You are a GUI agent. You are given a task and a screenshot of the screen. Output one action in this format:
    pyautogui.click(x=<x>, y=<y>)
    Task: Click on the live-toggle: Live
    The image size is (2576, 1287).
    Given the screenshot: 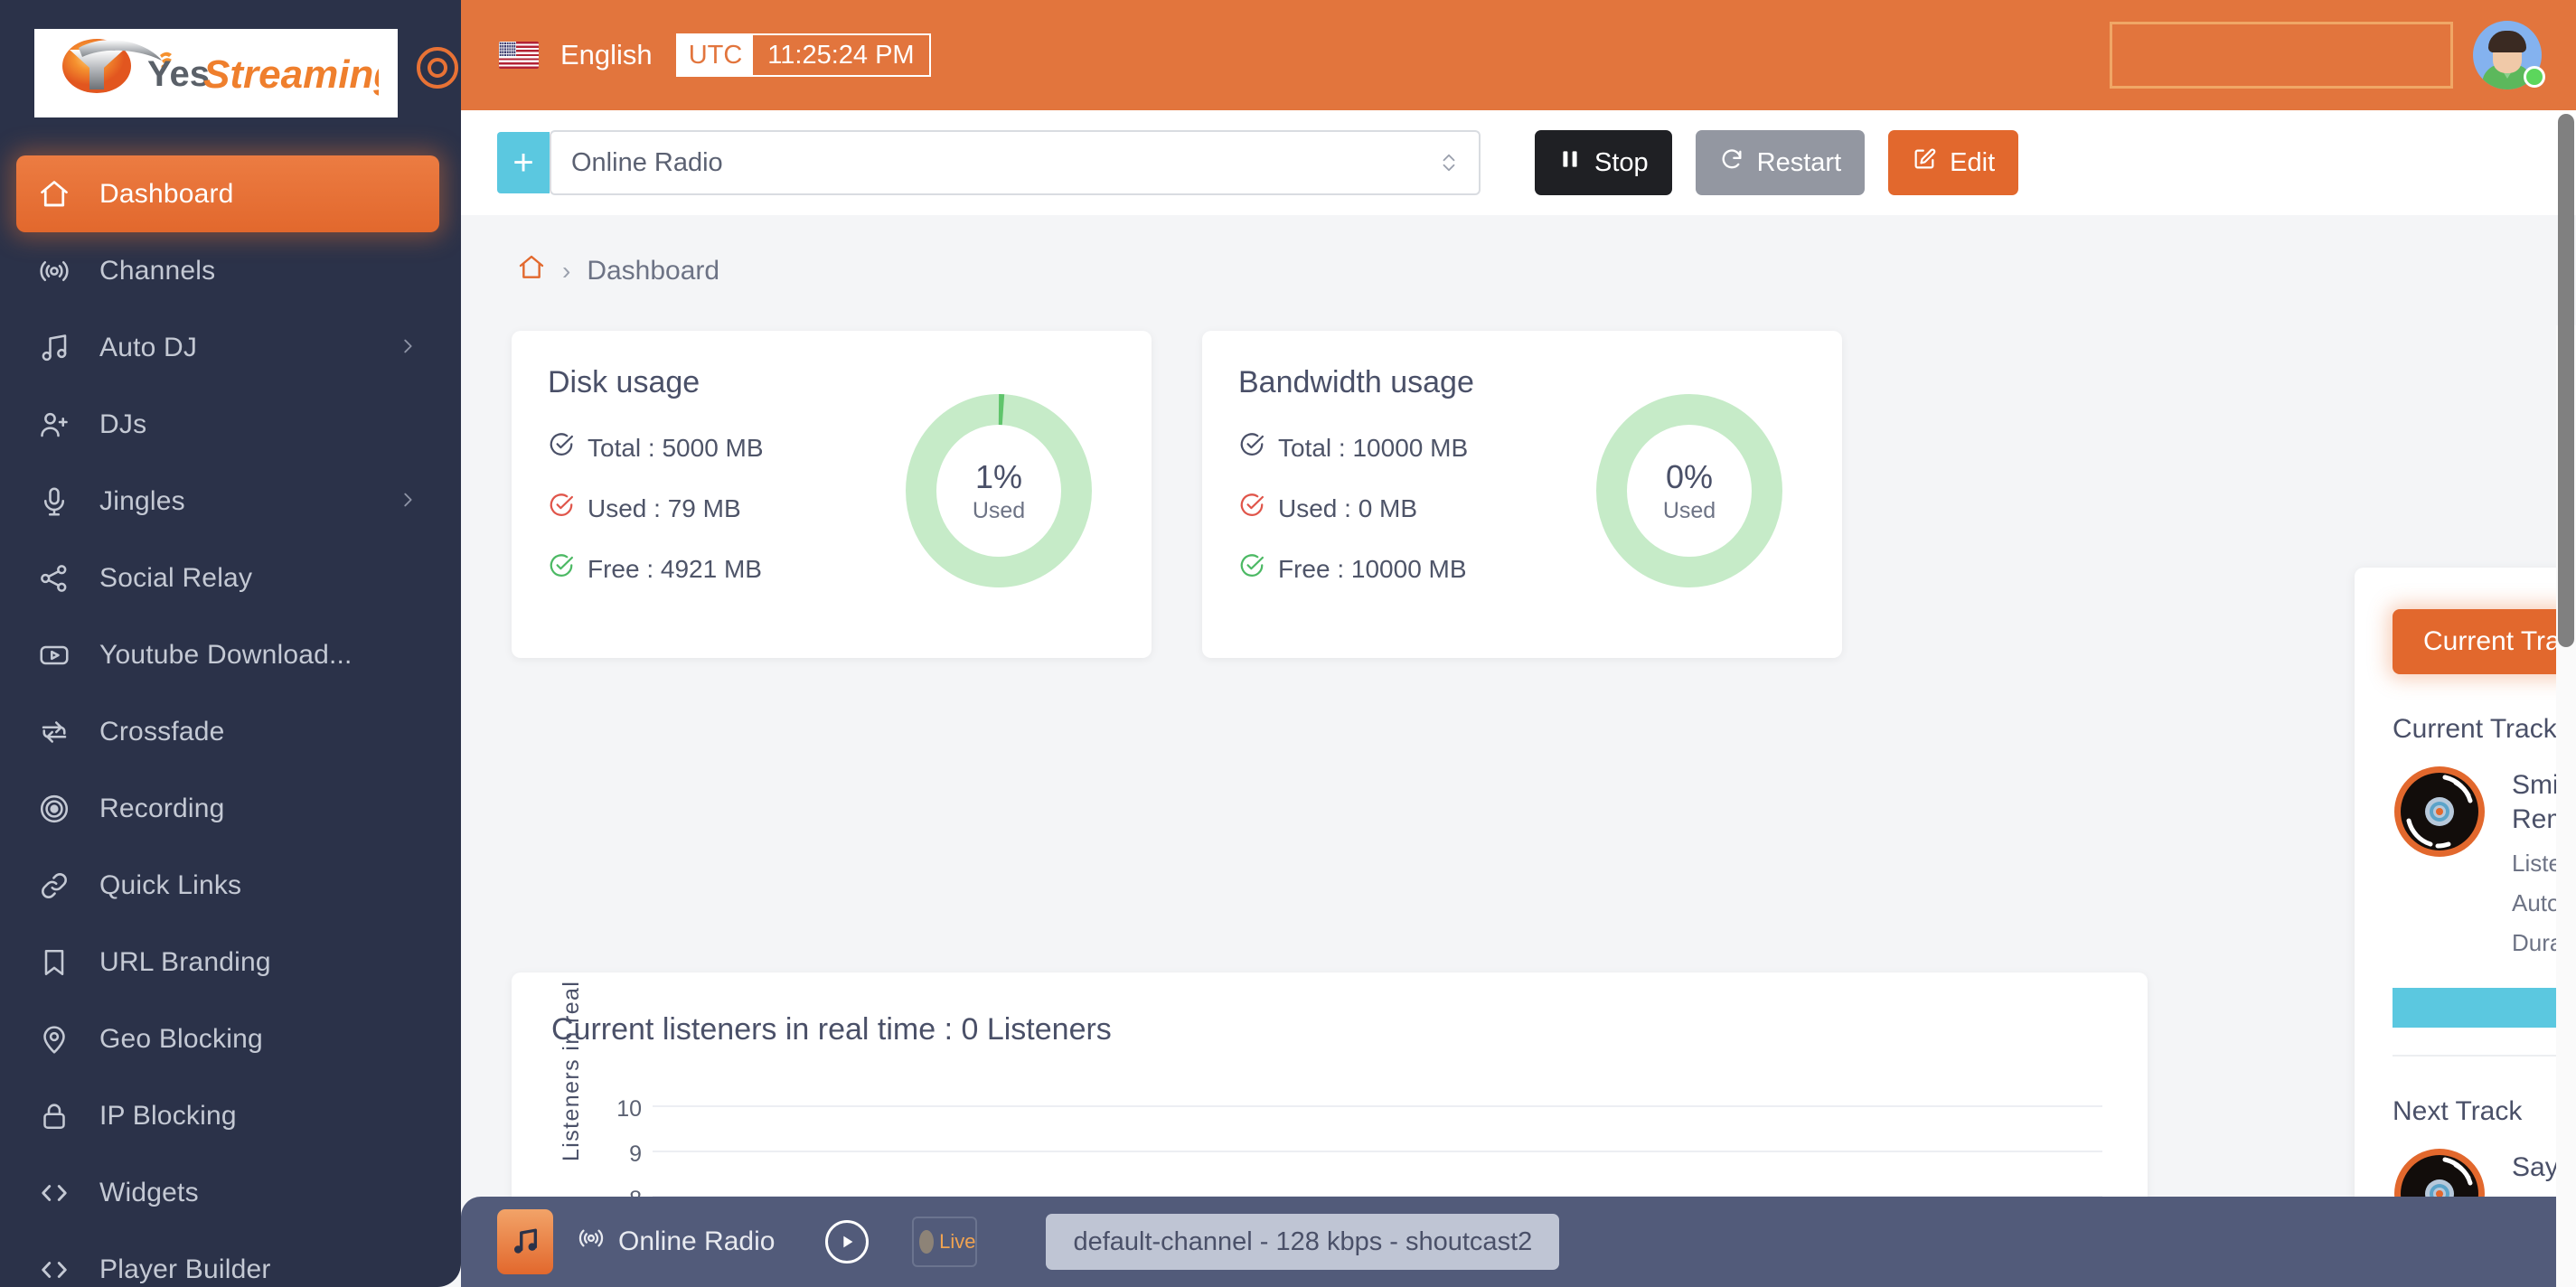 What is the action you would take?
    pyautogui.click(x=945, y=1242)
    